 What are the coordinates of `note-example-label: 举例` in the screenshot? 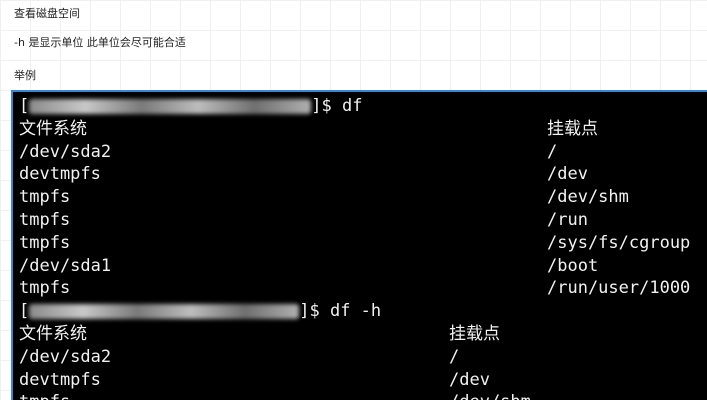 It's located at (25, 75).